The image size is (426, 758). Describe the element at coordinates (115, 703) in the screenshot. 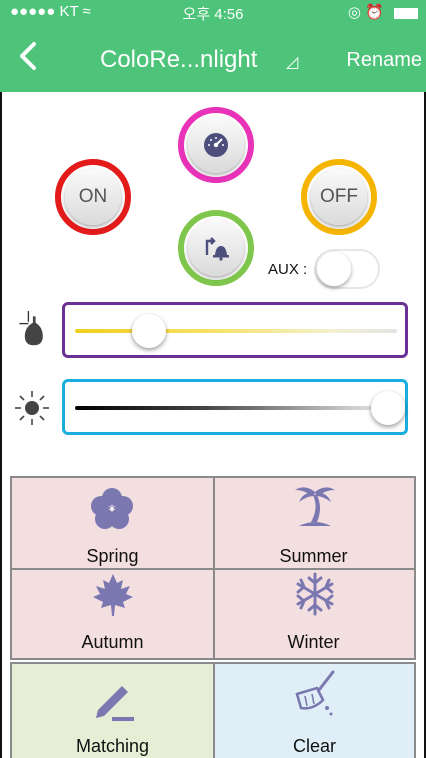

I see `pencil-icon` at that location.